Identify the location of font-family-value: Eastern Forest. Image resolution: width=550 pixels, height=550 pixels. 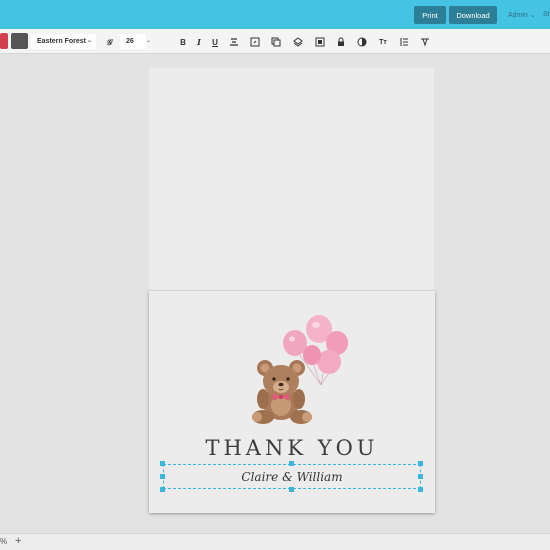
(62, 41).